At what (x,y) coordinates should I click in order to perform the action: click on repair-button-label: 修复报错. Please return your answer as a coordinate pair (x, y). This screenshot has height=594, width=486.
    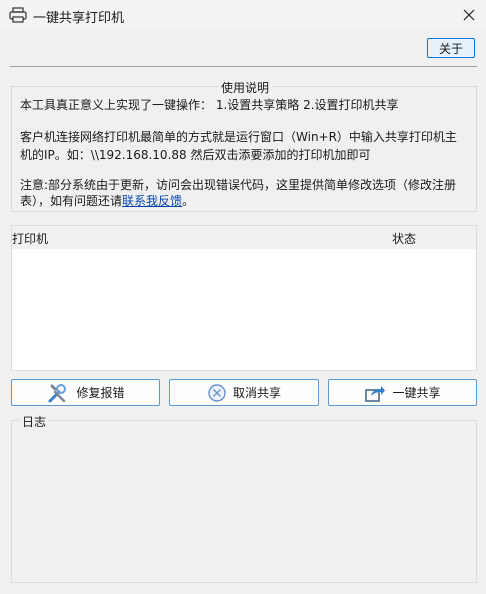
    Looking at the image, I should click on (100, 393).